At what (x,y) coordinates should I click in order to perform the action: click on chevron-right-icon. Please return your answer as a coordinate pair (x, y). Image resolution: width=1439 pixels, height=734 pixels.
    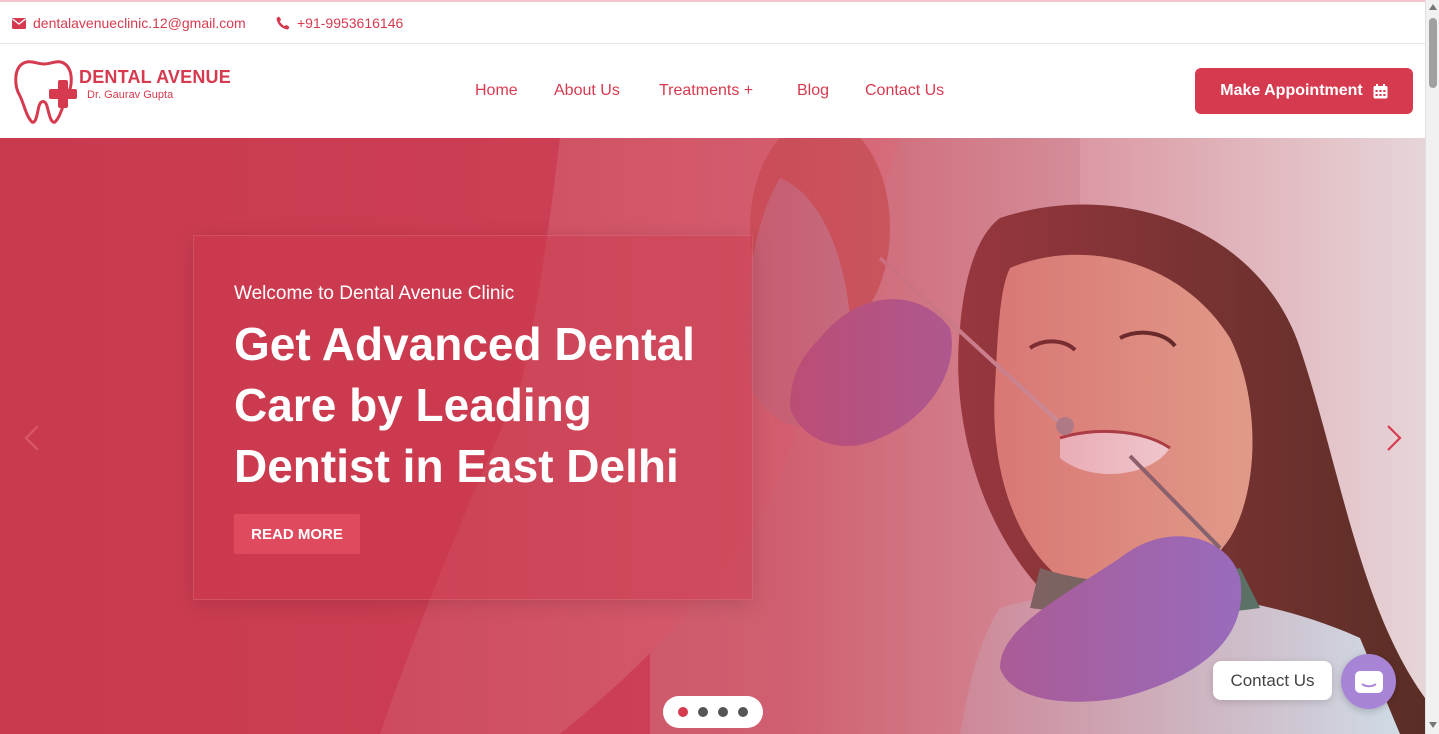
    Looking at the image, I should click on (1394, 438).